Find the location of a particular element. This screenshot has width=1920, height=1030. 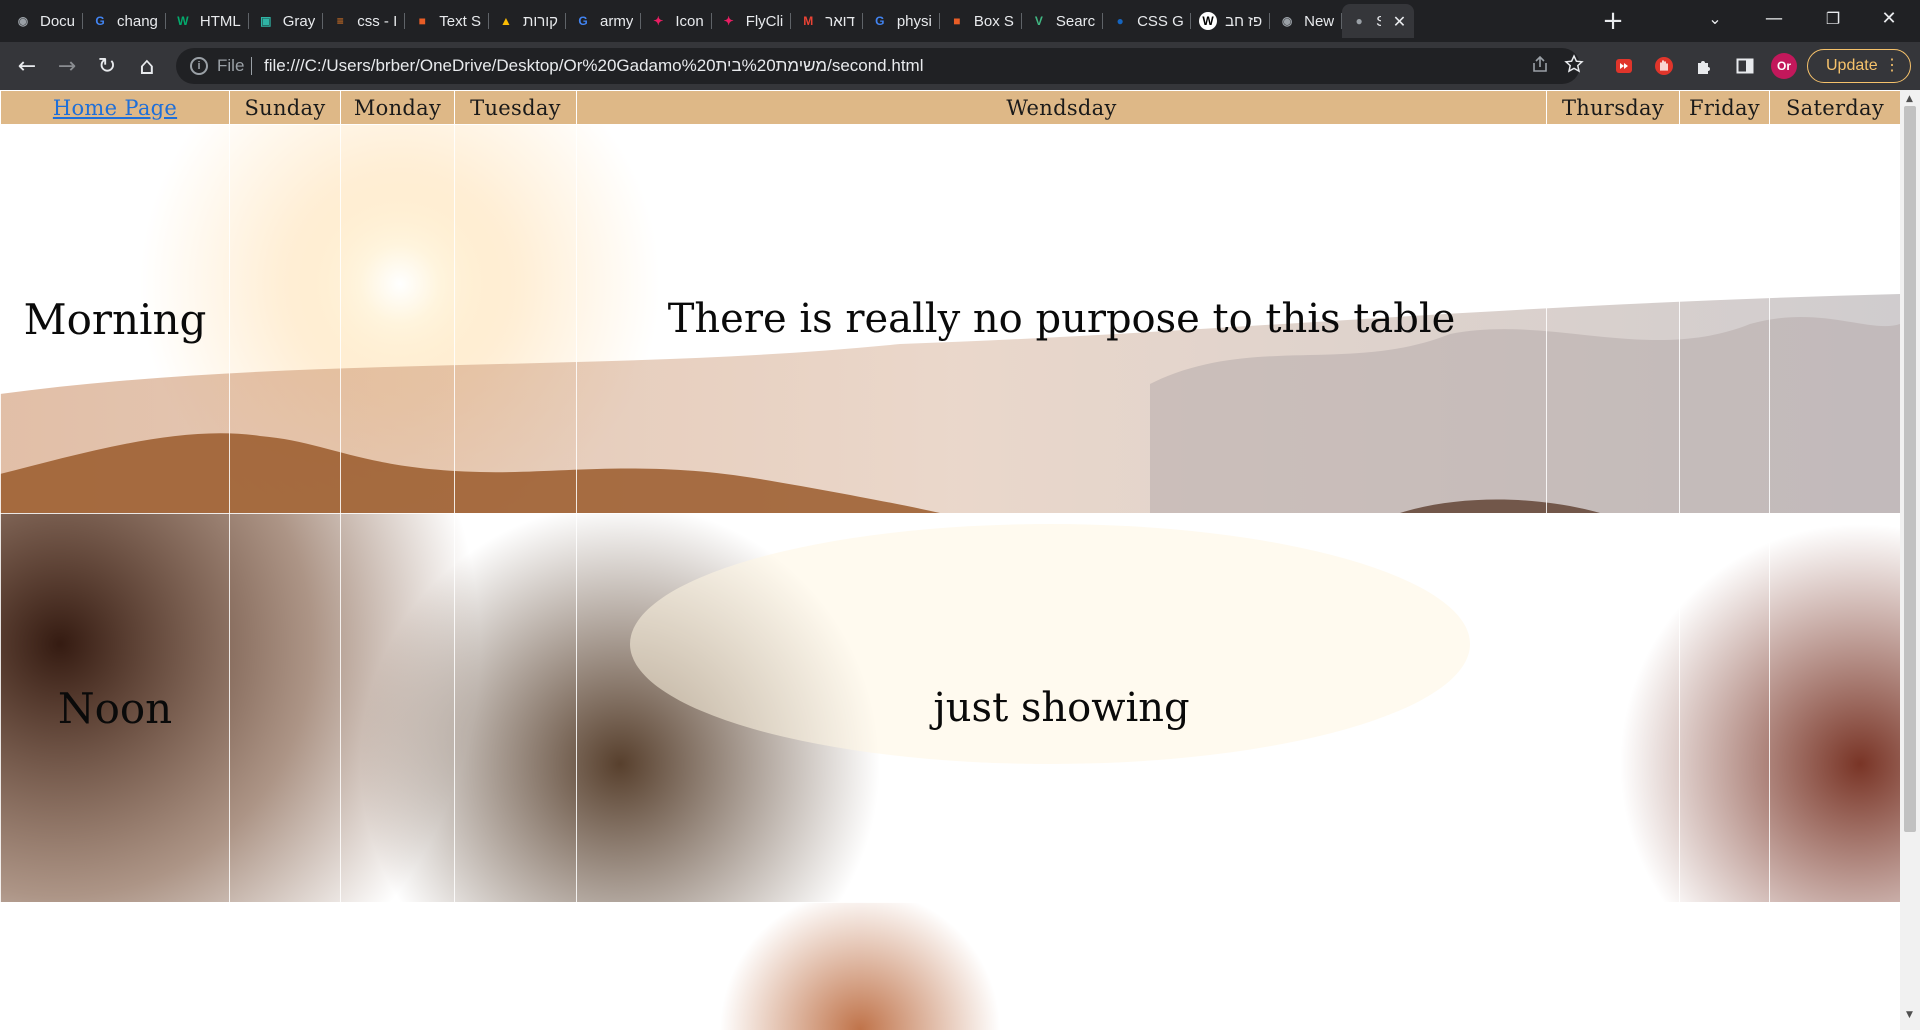

info-icon: i is located at coordinates (199, 66).